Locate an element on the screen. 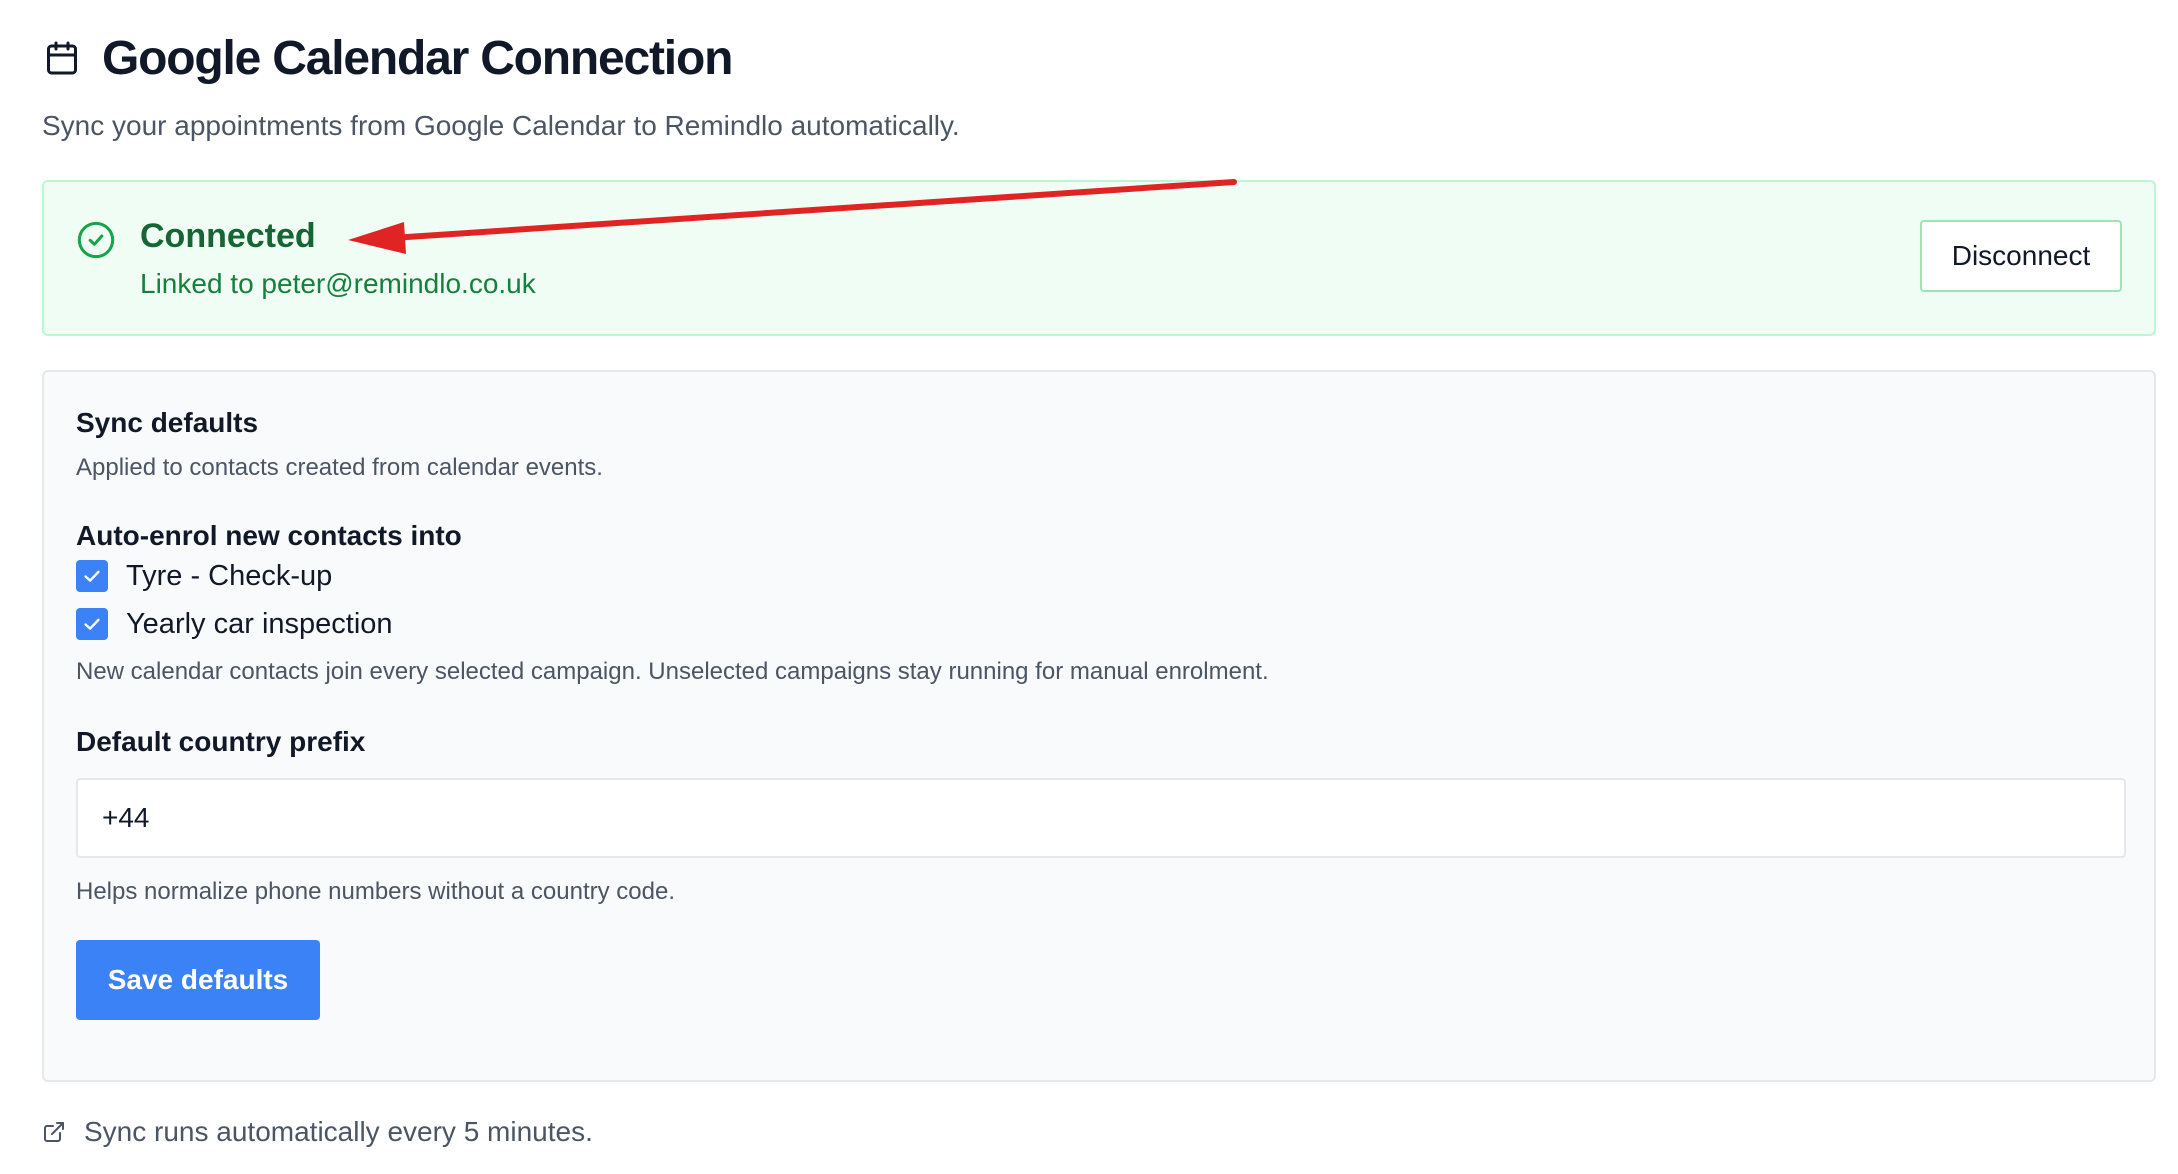 Image resolution: width=2178 pixels, height=1174 pixels. calendar-icon is located at coordinates (62, 58).